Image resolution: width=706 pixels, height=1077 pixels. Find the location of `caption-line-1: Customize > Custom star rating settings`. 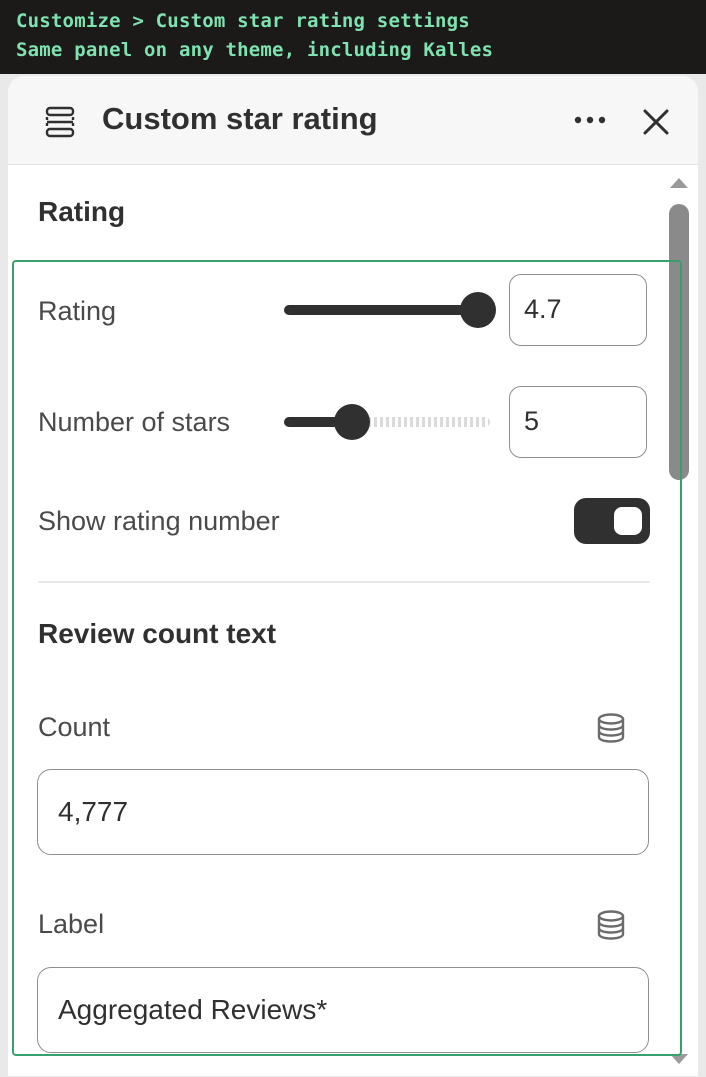

caption-line-1: Customize > Custom star rating settings is located at coordinates (243, 21).